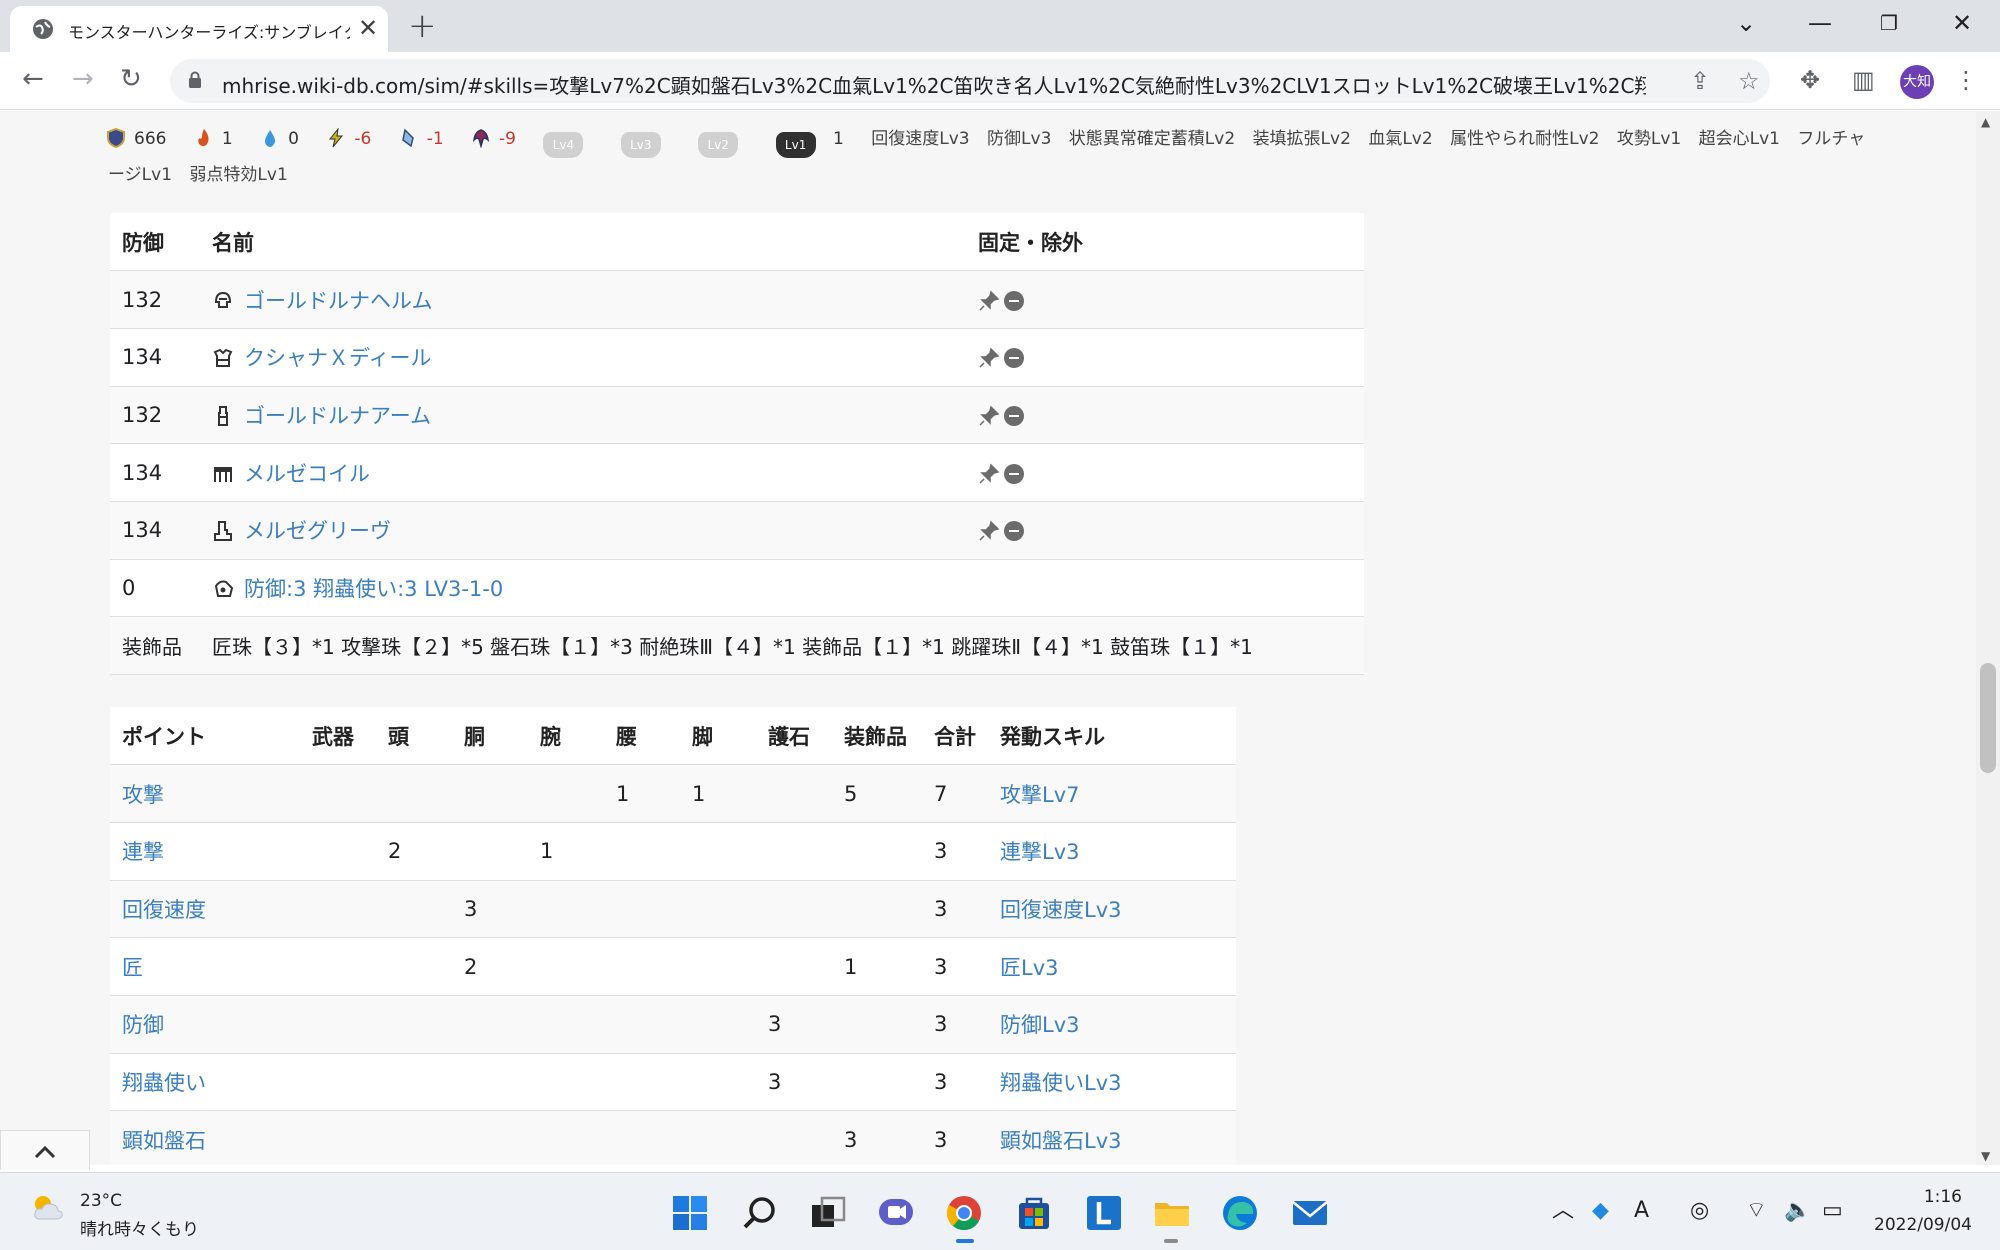 The image size is (2000, 1250). I want to click on profile-avatar: 大知, so click(1917, 82).